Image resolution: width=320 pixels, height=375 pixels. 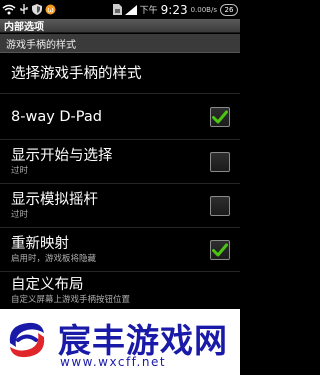 I want to click on list-item-title: 显示开始与选择, so click(x=62, y=155).